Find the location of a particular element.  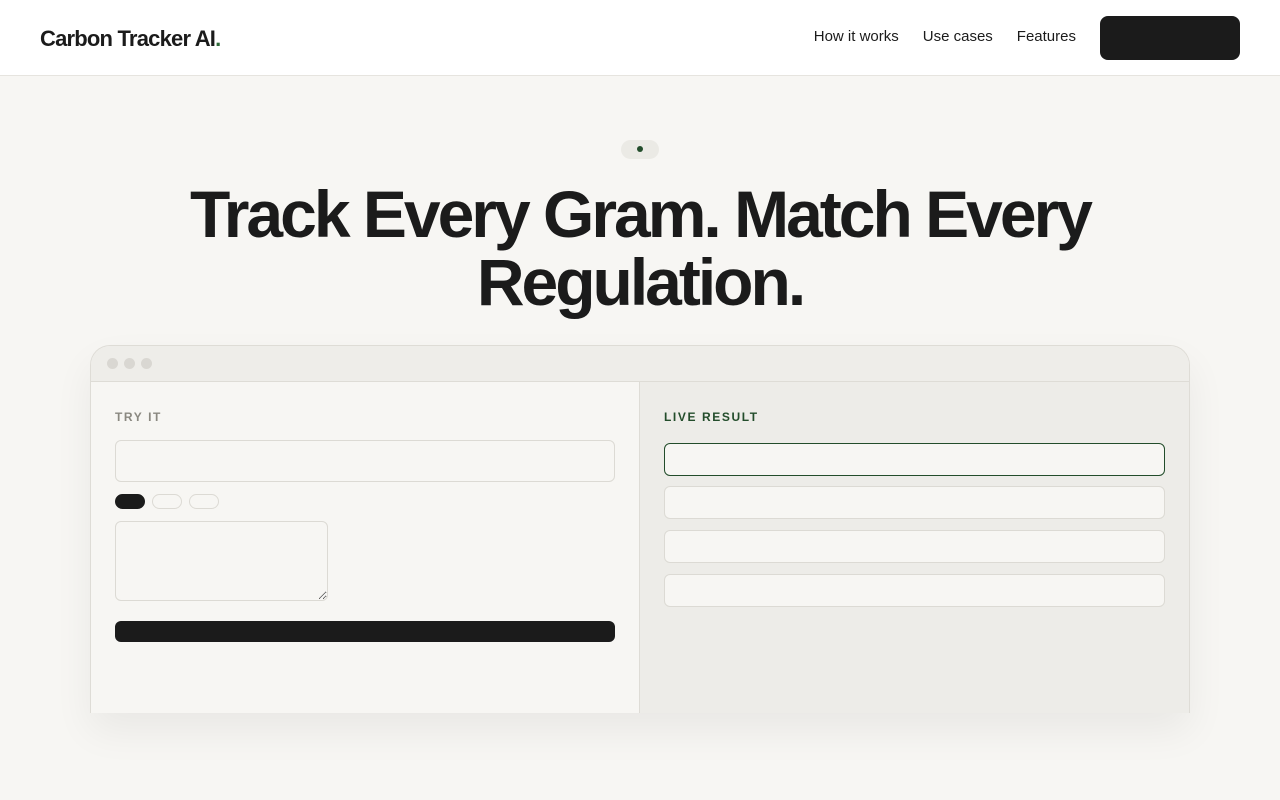

nav-features: Features is located at coordinates (1046, 36).